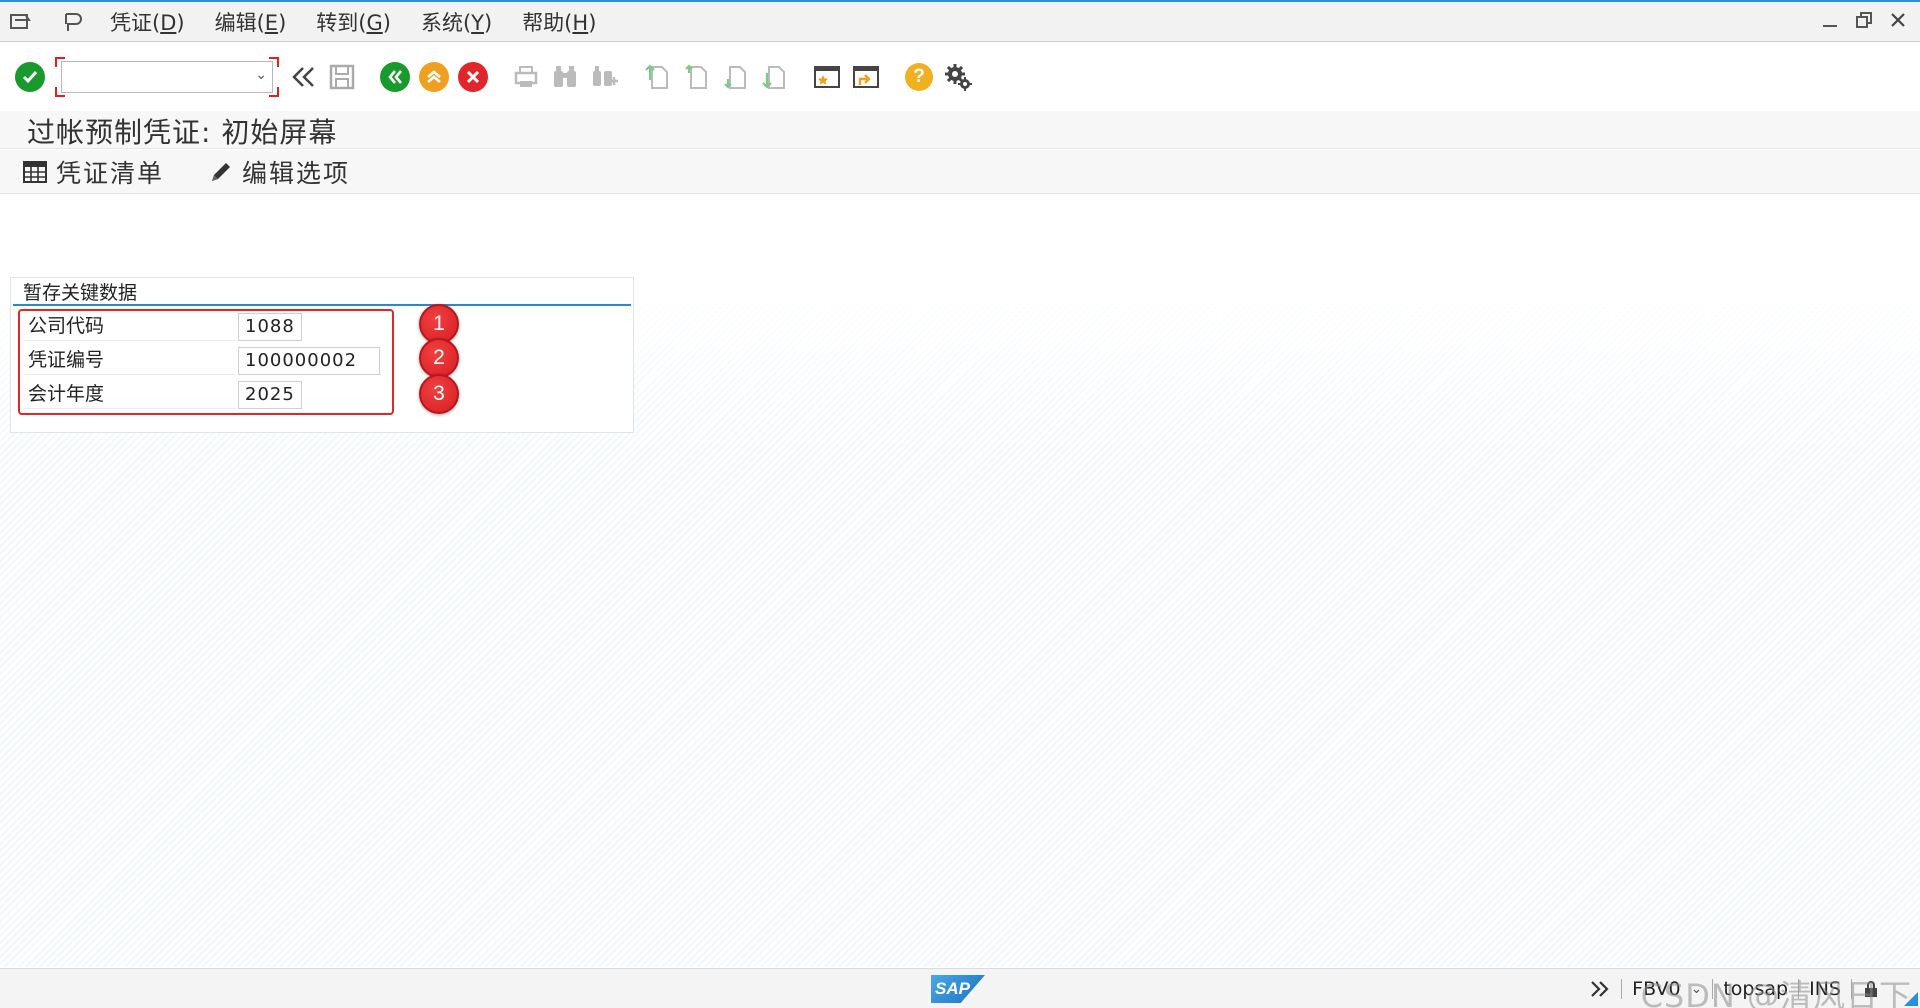 Image resolution: width=1920 pixels, height=1008 pixels. What do you see at coordinates (303, 77) in the screenshot?
I see `back-double-icon` at bounding box center [303, 77].